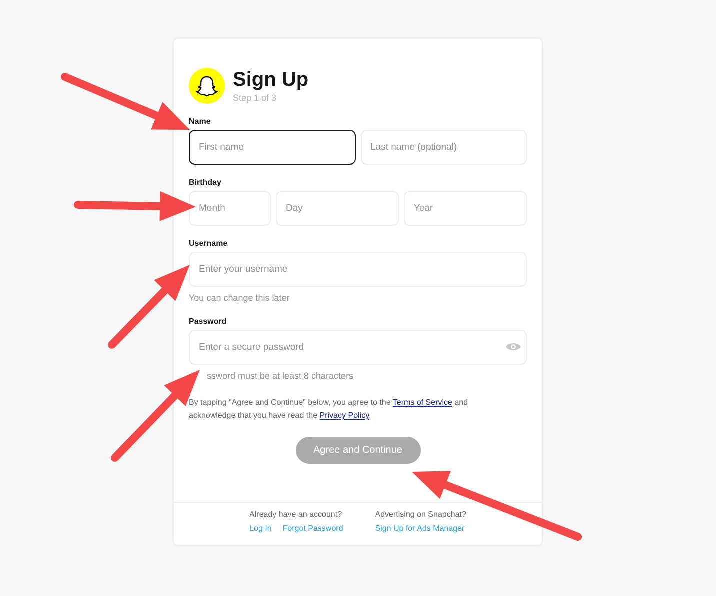 The image size is (716, 596). What do you see at coordinates (261, 529) in the screenshot?
I see `footer-link: Log In` at bounding box center [261, 529].